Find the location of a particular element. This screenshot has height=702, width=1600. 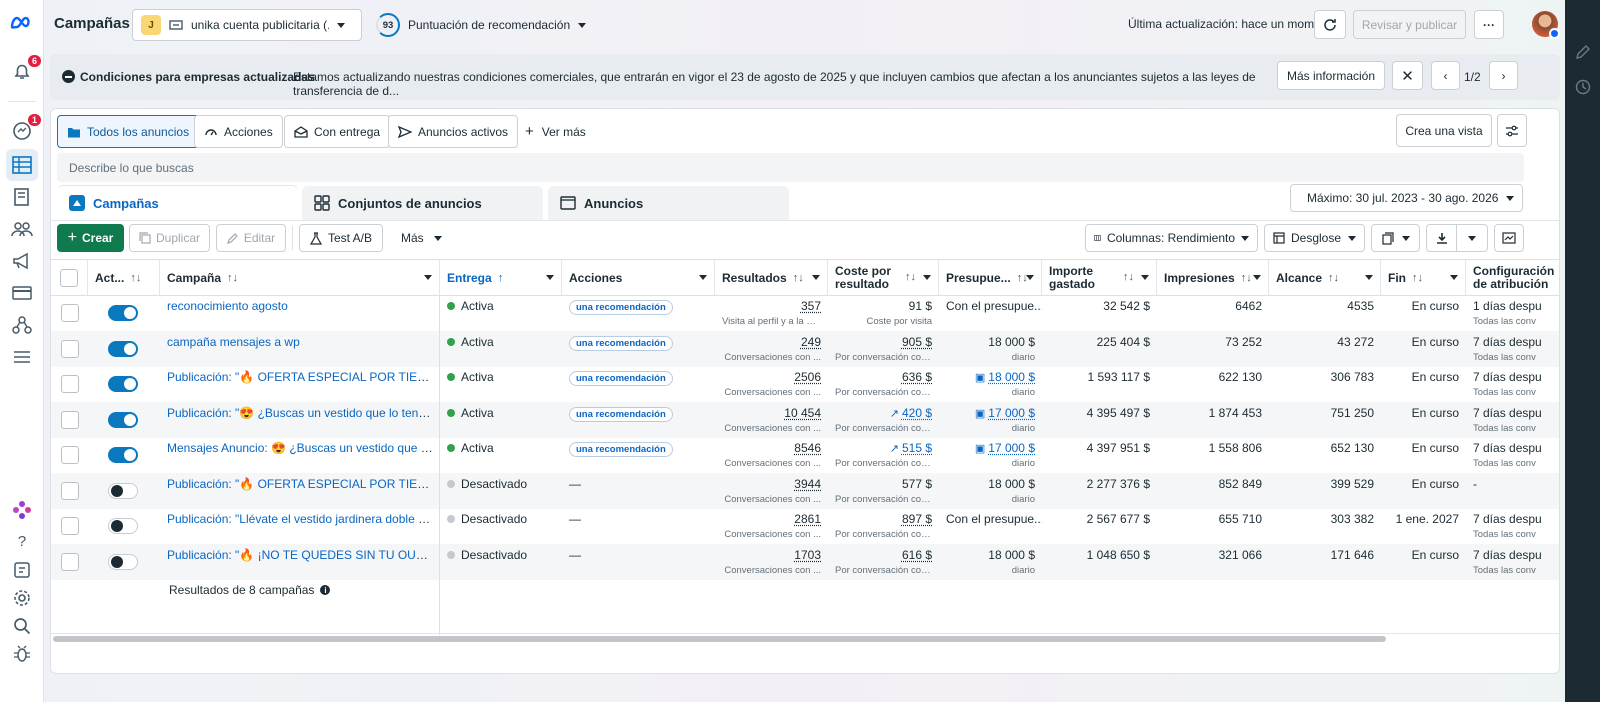

col-results: Resultados ↑↓ is located at coordinates (771, 278).